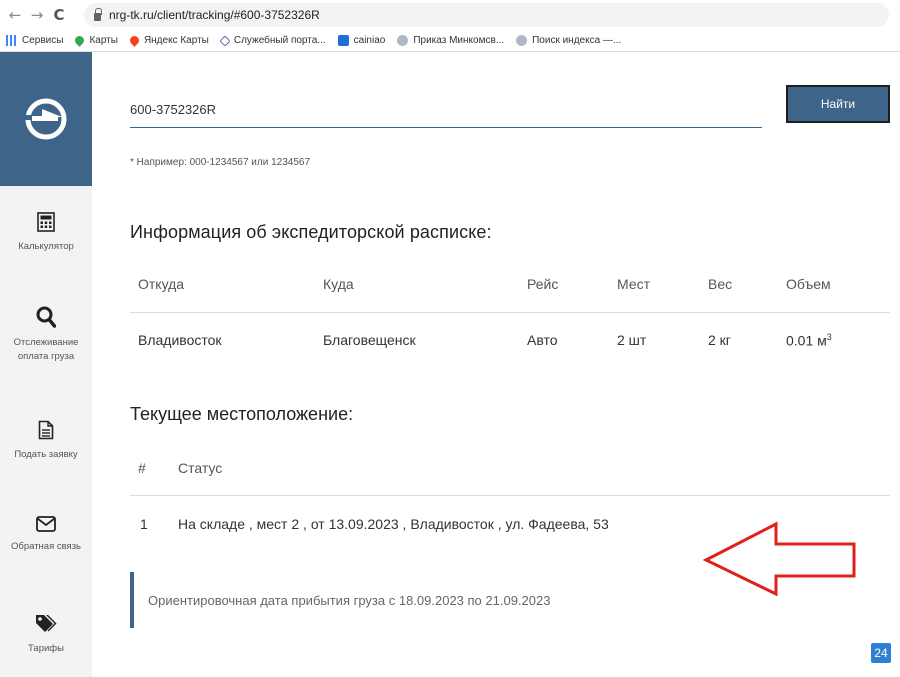 This screenshot has height=677, width=900. Describe the element at coordinates (881, 653) in the screenshot. I see `chat-widget-badge: 24` at that location.